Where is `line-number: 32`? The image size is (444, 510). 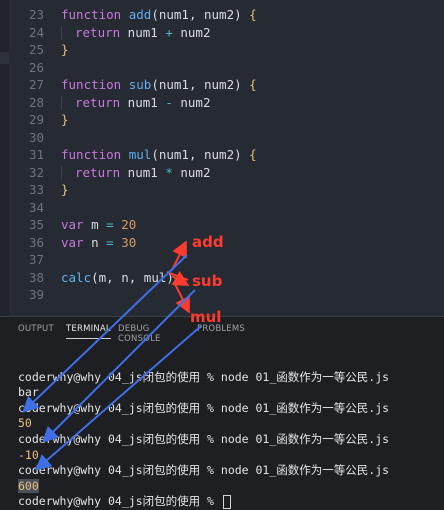 line-number: 32 is located at coordinates (36, 172).